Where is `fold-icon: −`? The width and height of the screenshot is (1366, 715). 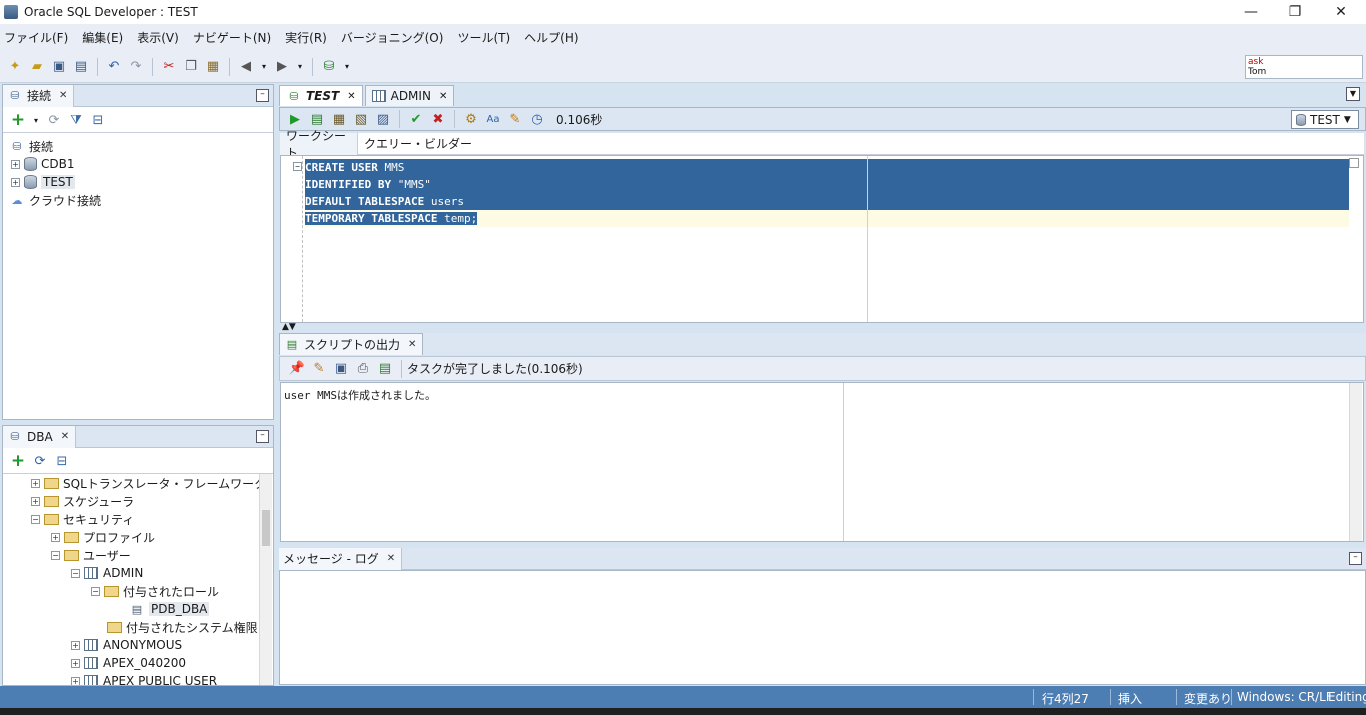 fold-icon: − is located at coordinates (297, 166).